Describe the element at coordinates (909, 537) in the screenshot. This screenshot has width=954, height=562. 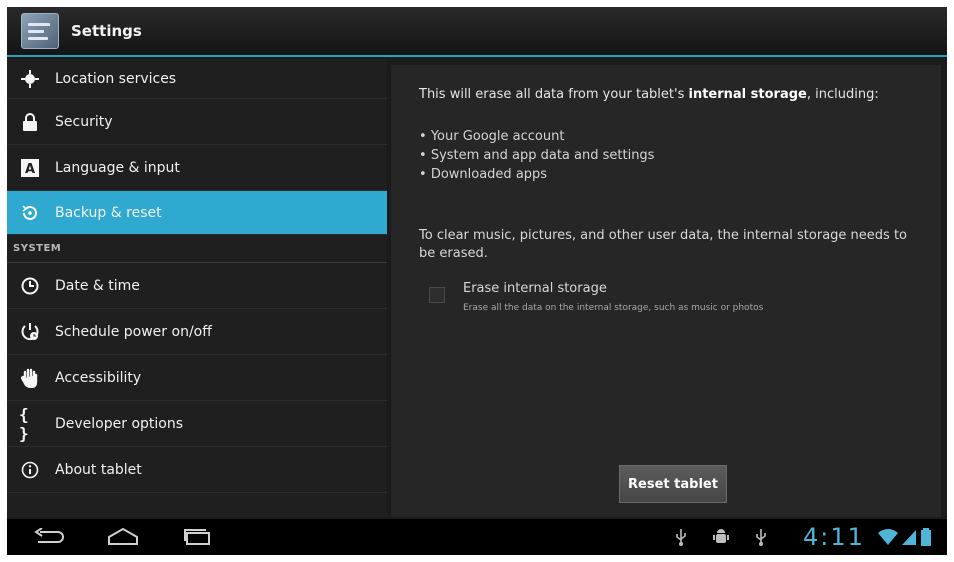
I see `signal-icon` at that location.